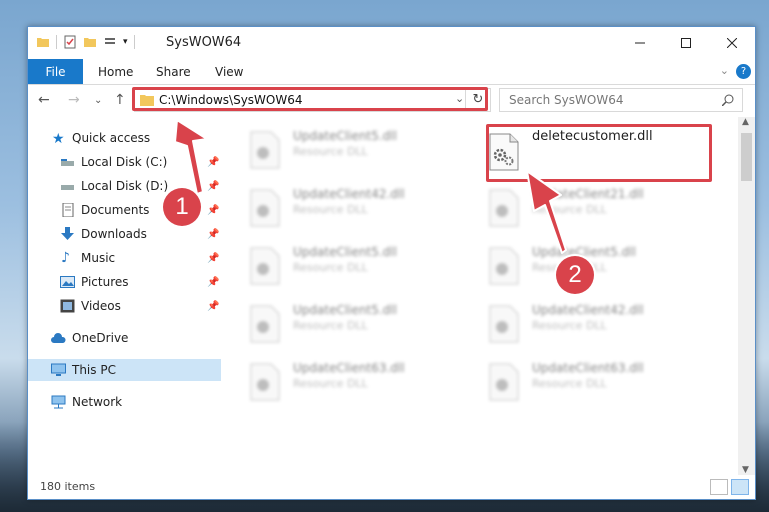  What do you see at coordinates (745, 470) in the screenshot?
I see `scroll-down-icon: ▼` at bounding box center [745, 470].